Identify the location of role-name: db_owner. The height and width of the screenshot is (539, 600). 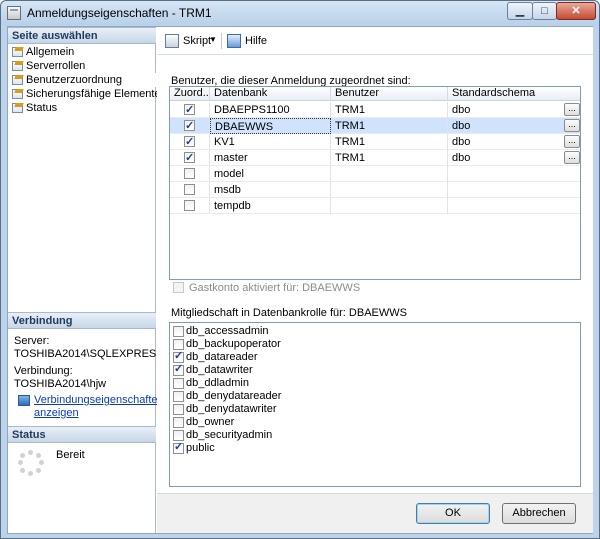
(210, 422).